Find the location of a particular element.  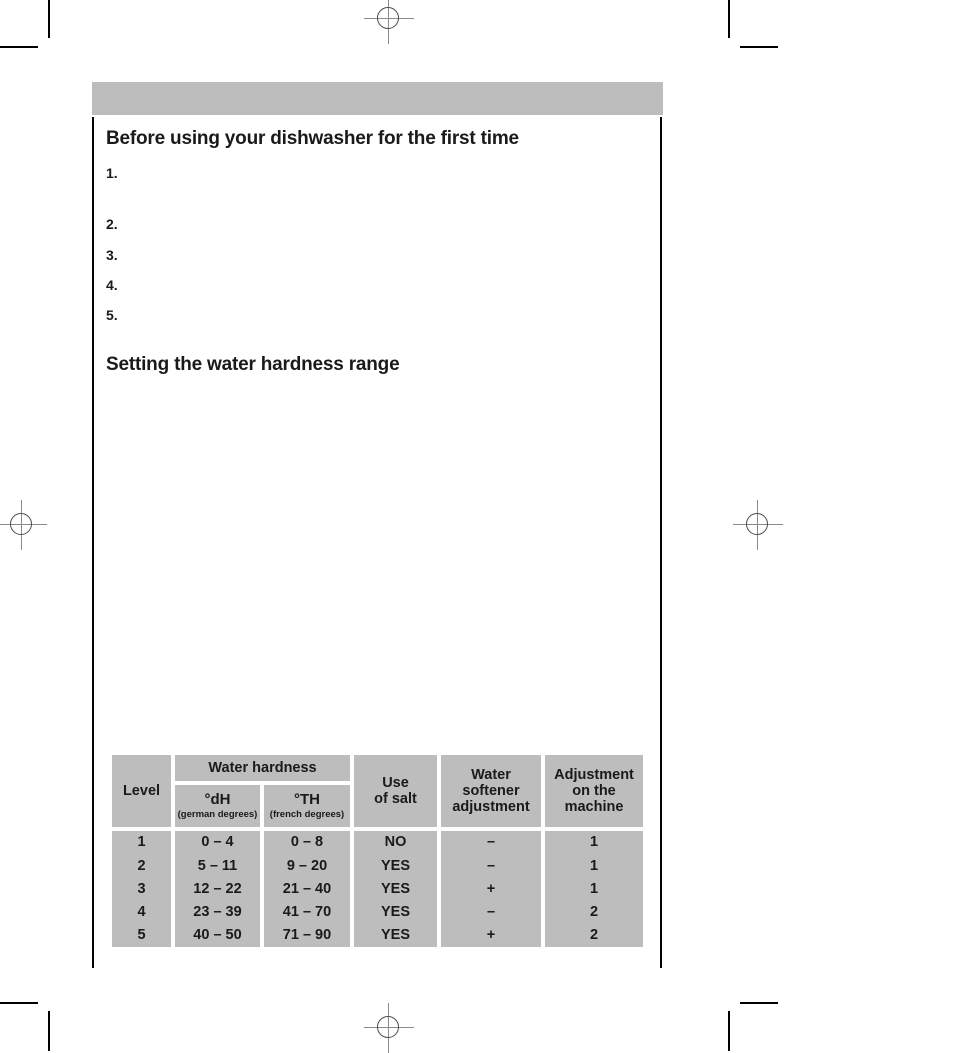

table-header-machine-line1: Adjustment is located at coordinates (594, 774).